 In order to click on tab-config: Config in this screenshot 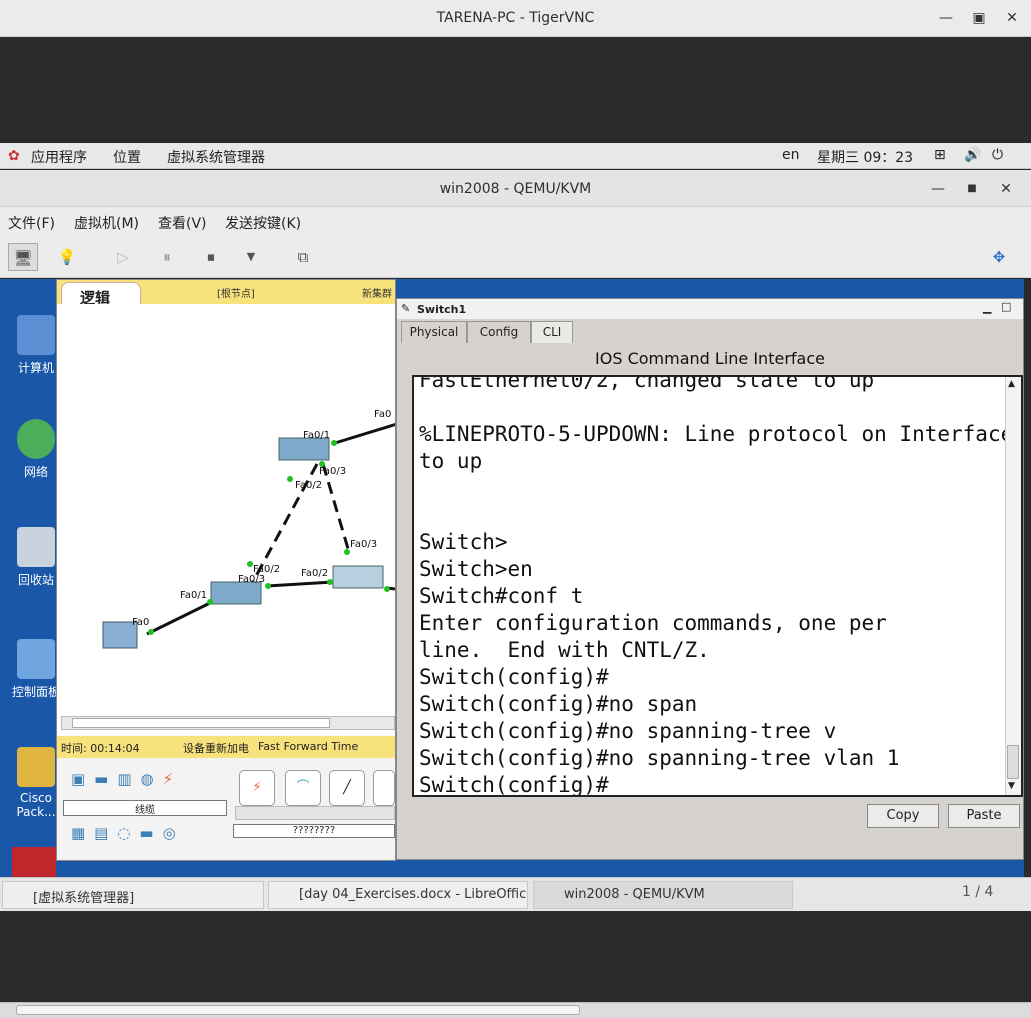, I will do `click(499, 332)`.